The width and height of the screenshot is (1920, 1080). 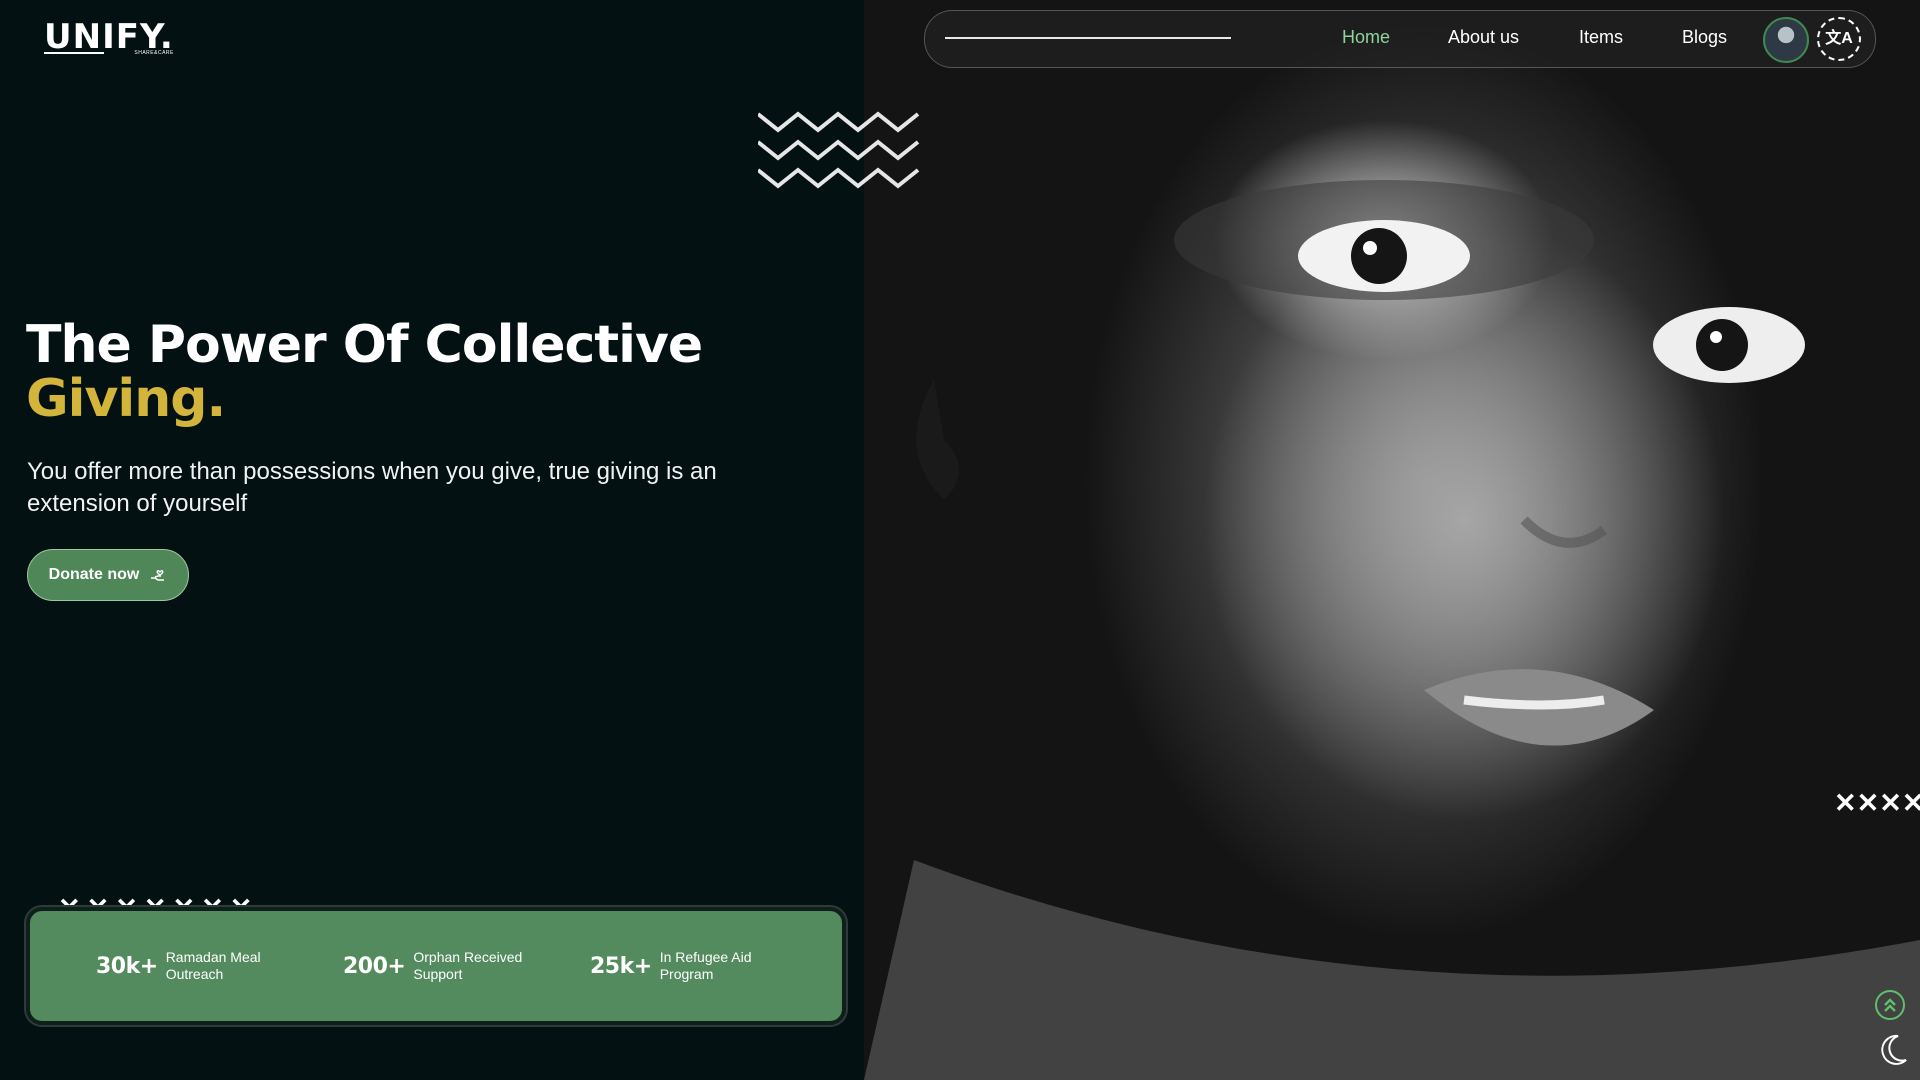 I want to click on stat-value: 200+, so click(x=374, y=966).